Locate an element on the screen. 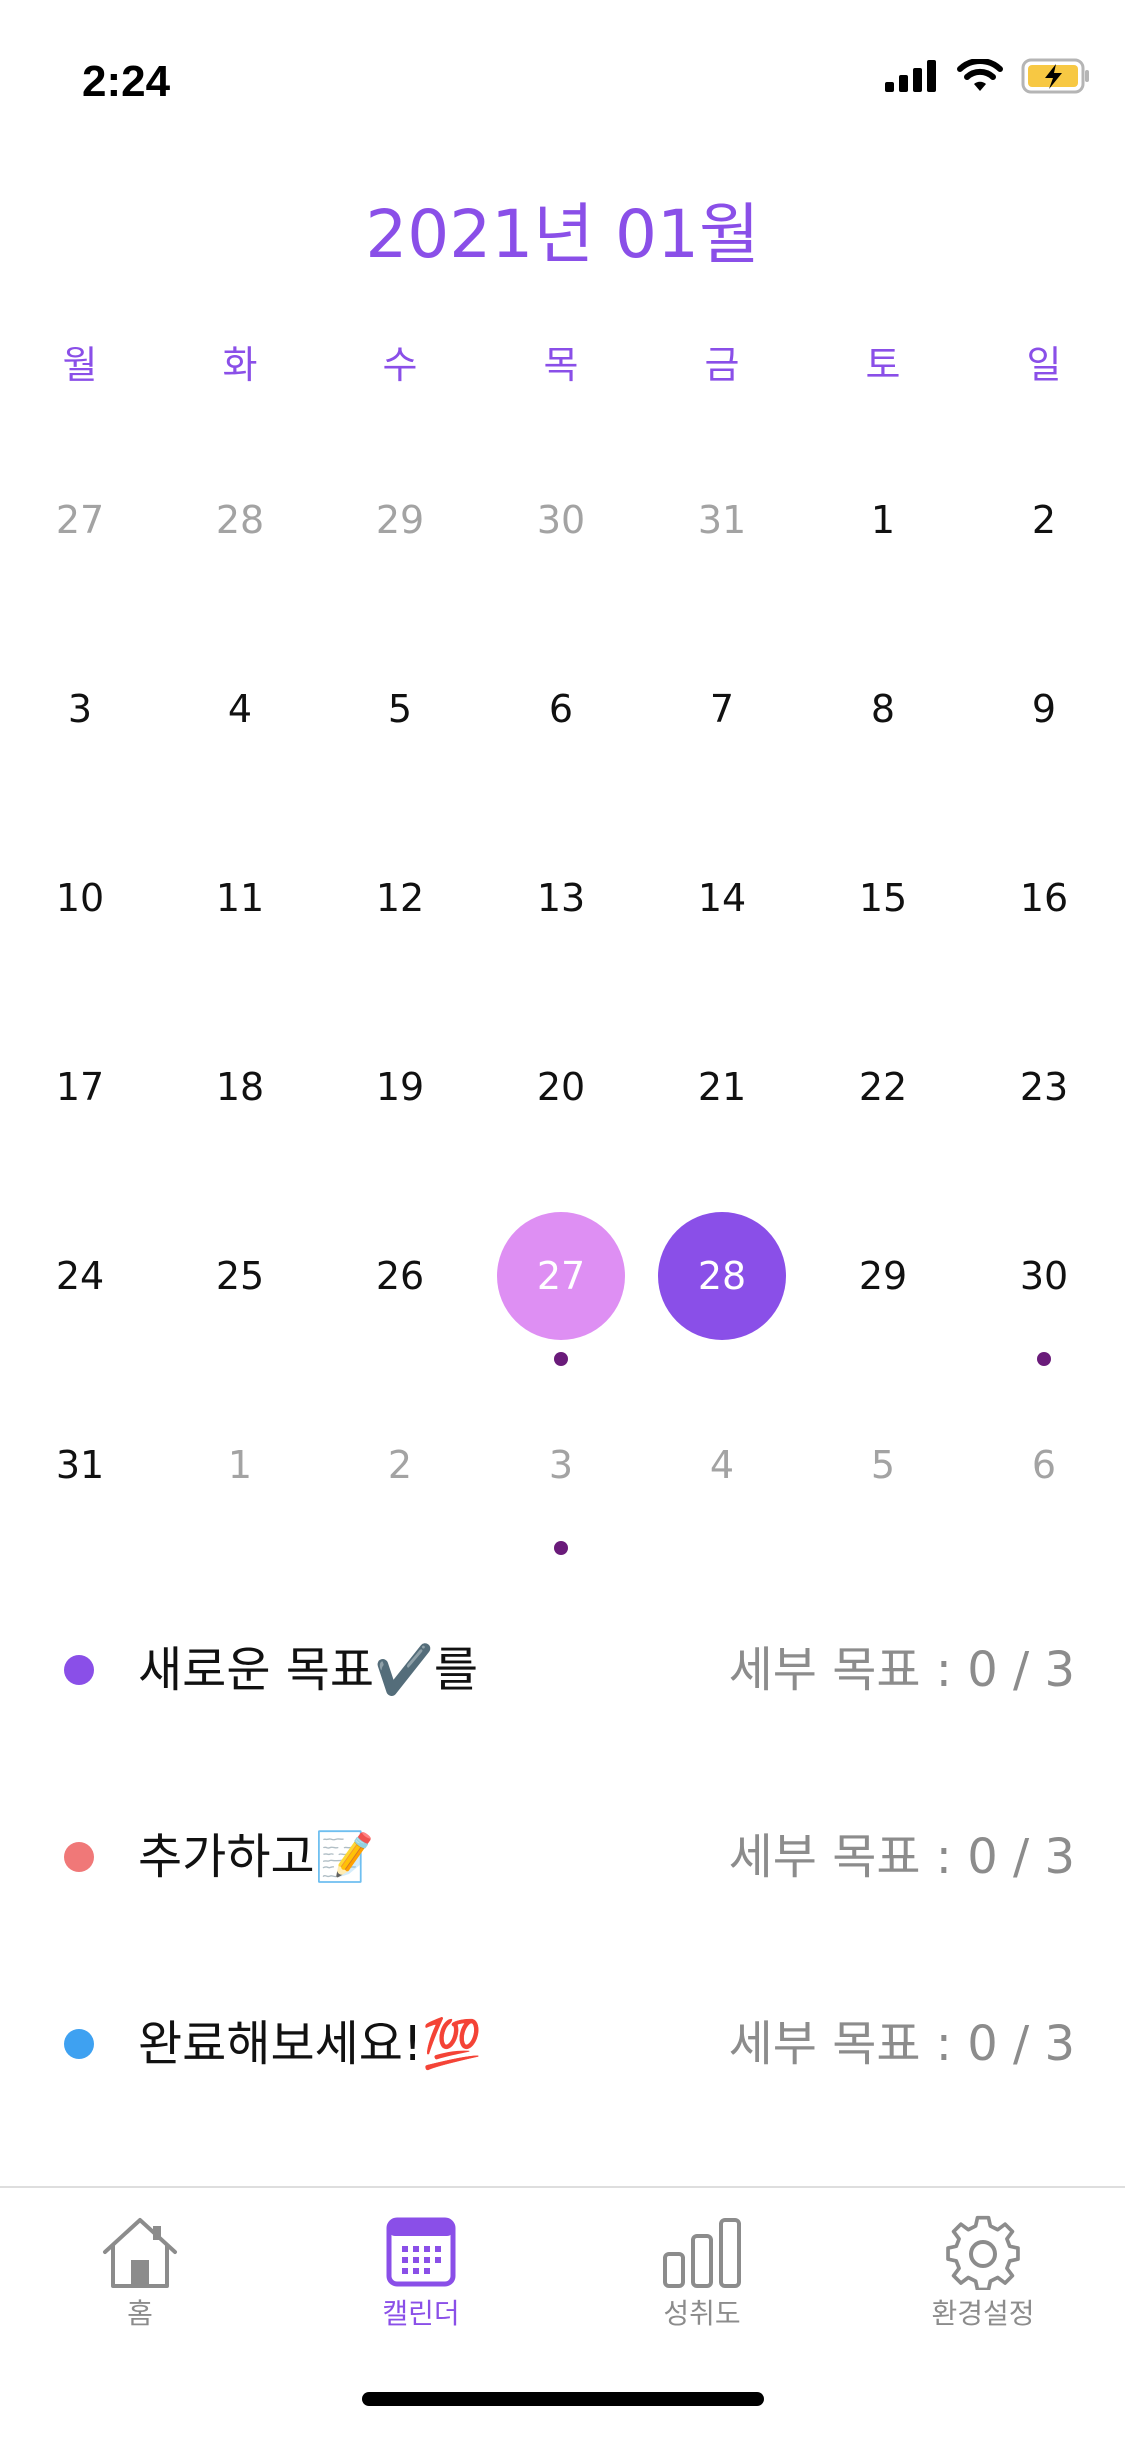  day-number: 20 is located at coordinates (561, 1087).